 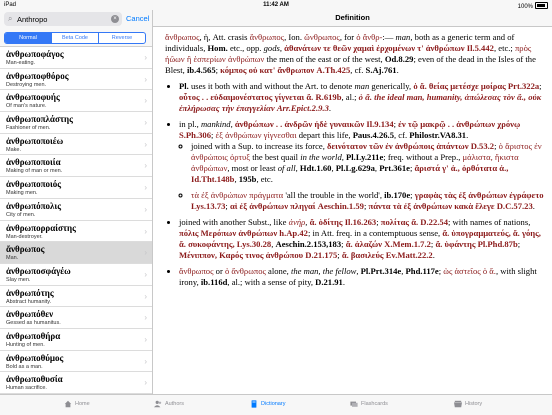 I want to click on clear-search-icon: ×, so click(x=115, y=19).